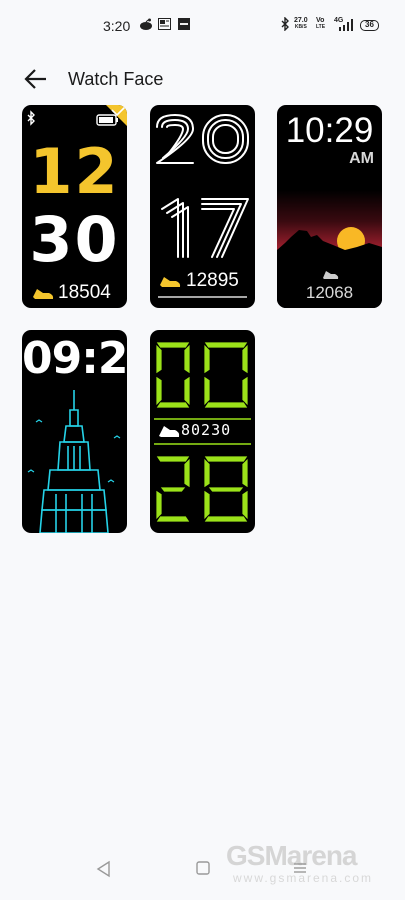 The width and height of the screenshot is (405, 900). What do you see at coordinates (74, 461) in the screenshot?
I see `empire-state-building-icon` at bounding box center [74, 461].